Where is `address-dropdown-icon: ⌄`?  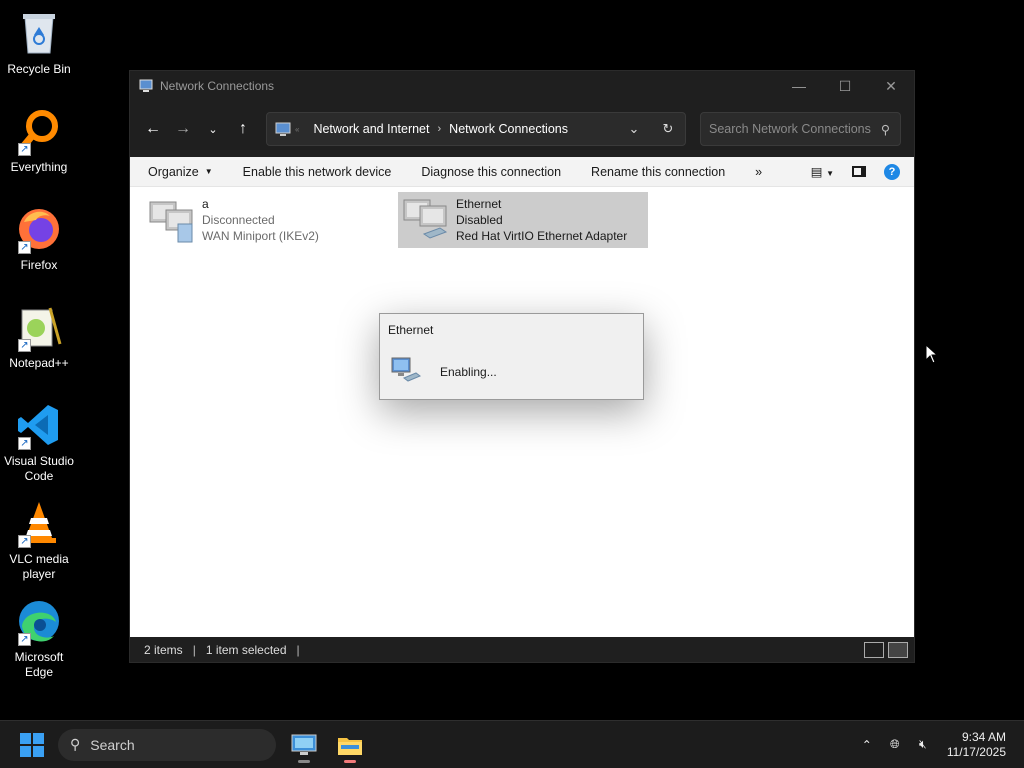
address-dropdown-icon: ⌄ is located at coordinates (634, 129).